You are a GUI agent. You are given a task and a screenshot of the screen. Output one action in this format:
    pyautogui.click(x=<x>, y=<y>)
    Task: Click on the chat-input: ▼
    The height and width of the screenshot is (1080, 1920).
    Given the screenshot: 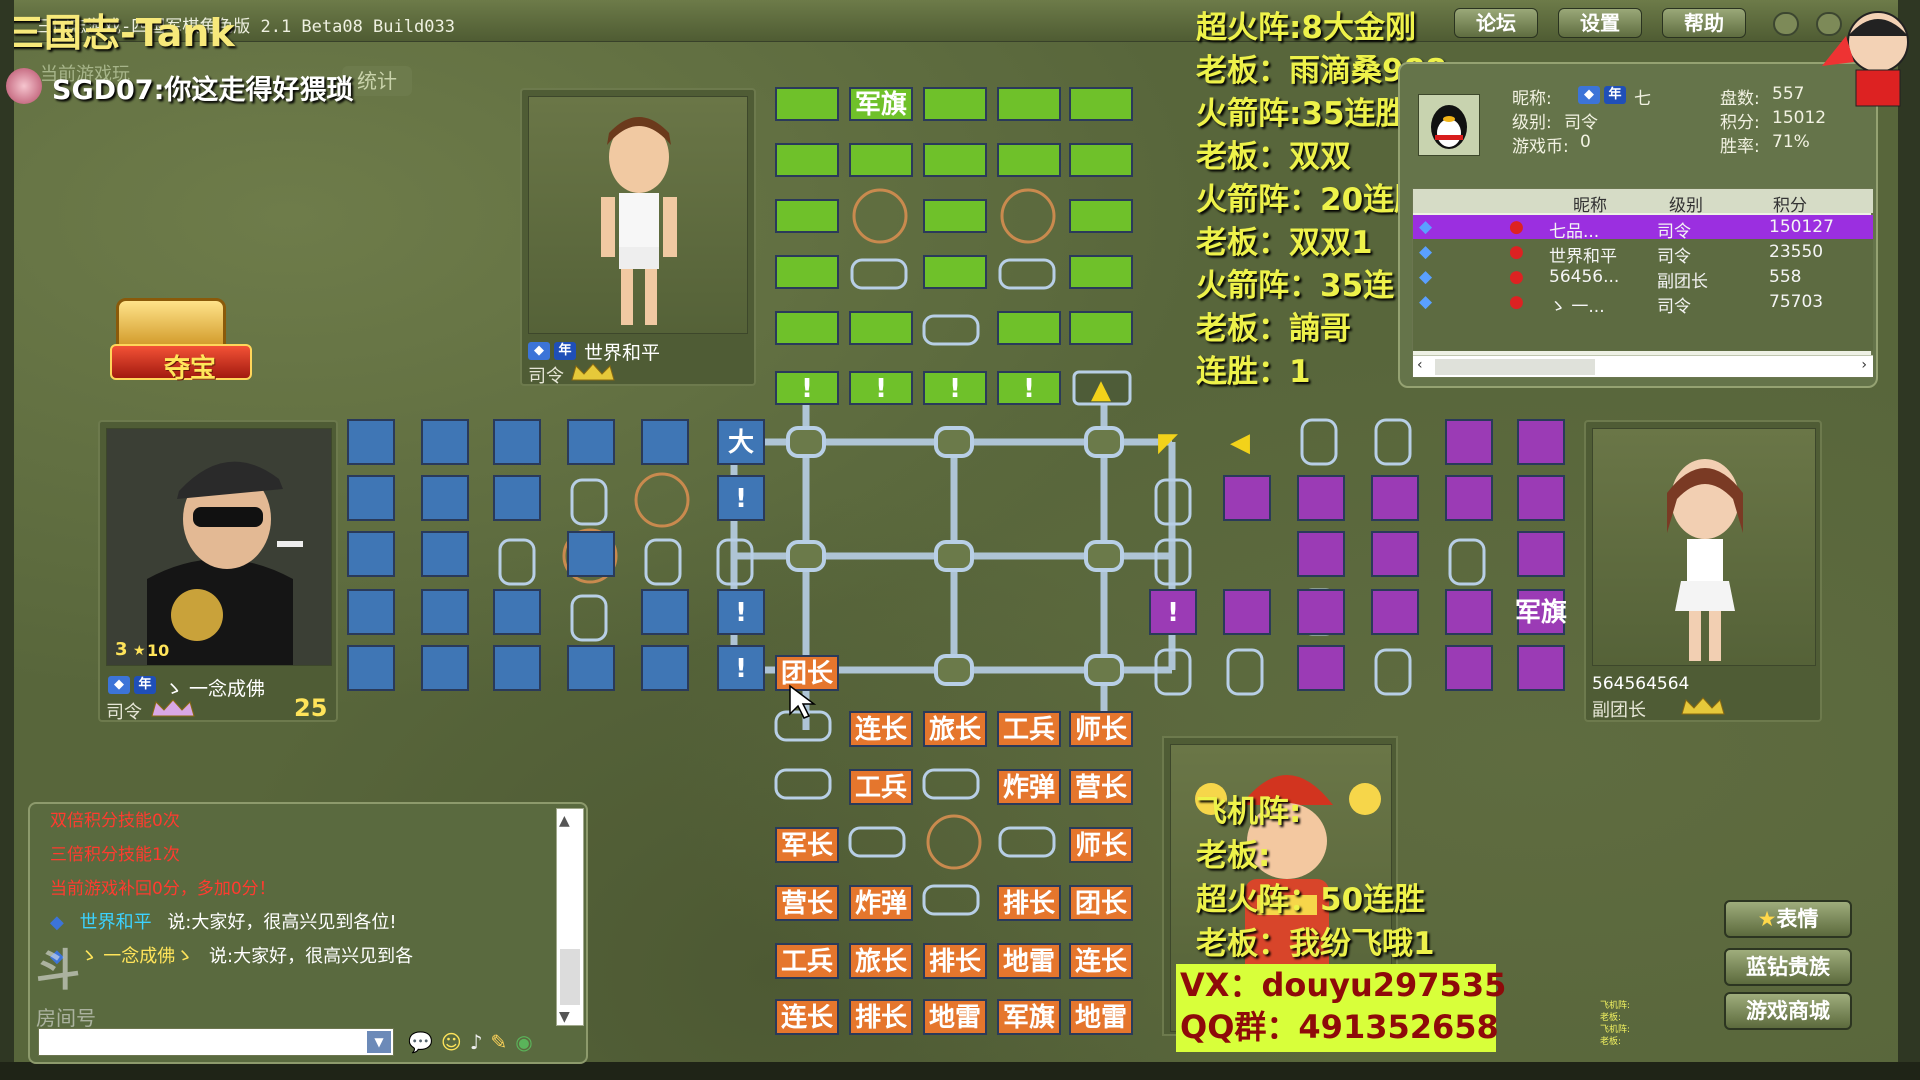 What is the action you would take?
    pyautogui.click(x=216, y=1042)
    